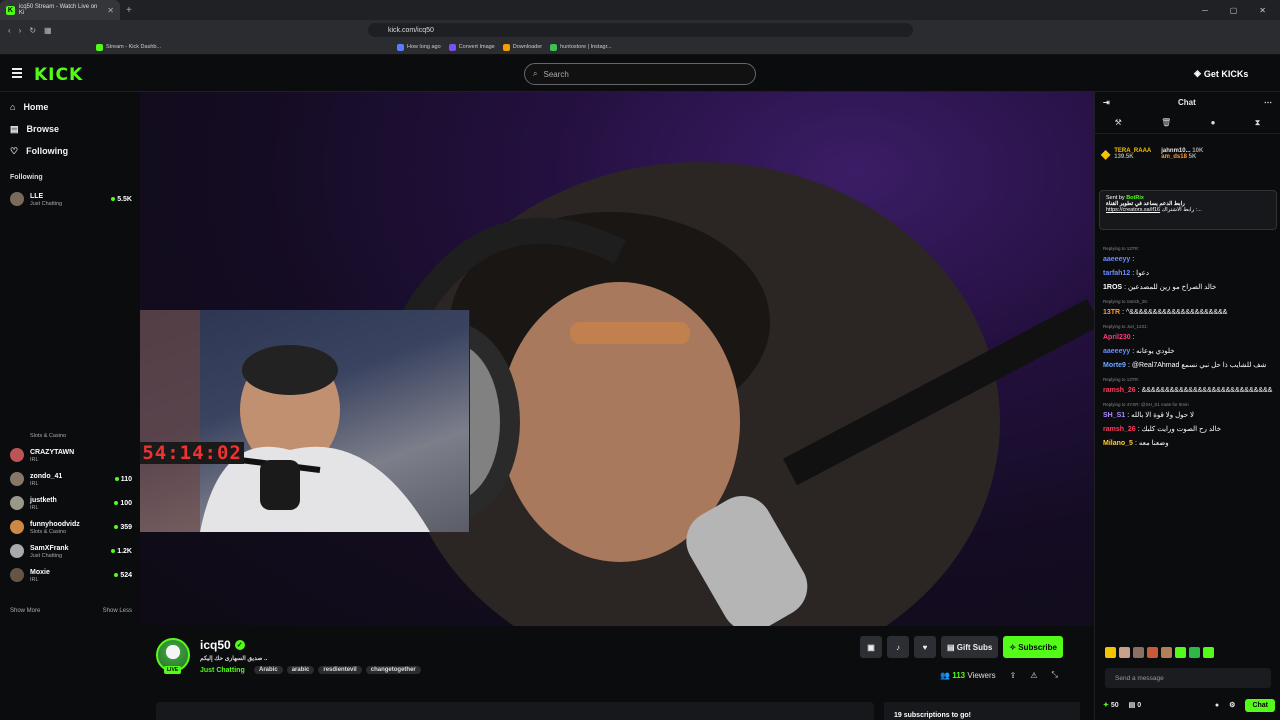  I want to click on following-user: LLE Just Chatting 5.5K, so click(70, 199).